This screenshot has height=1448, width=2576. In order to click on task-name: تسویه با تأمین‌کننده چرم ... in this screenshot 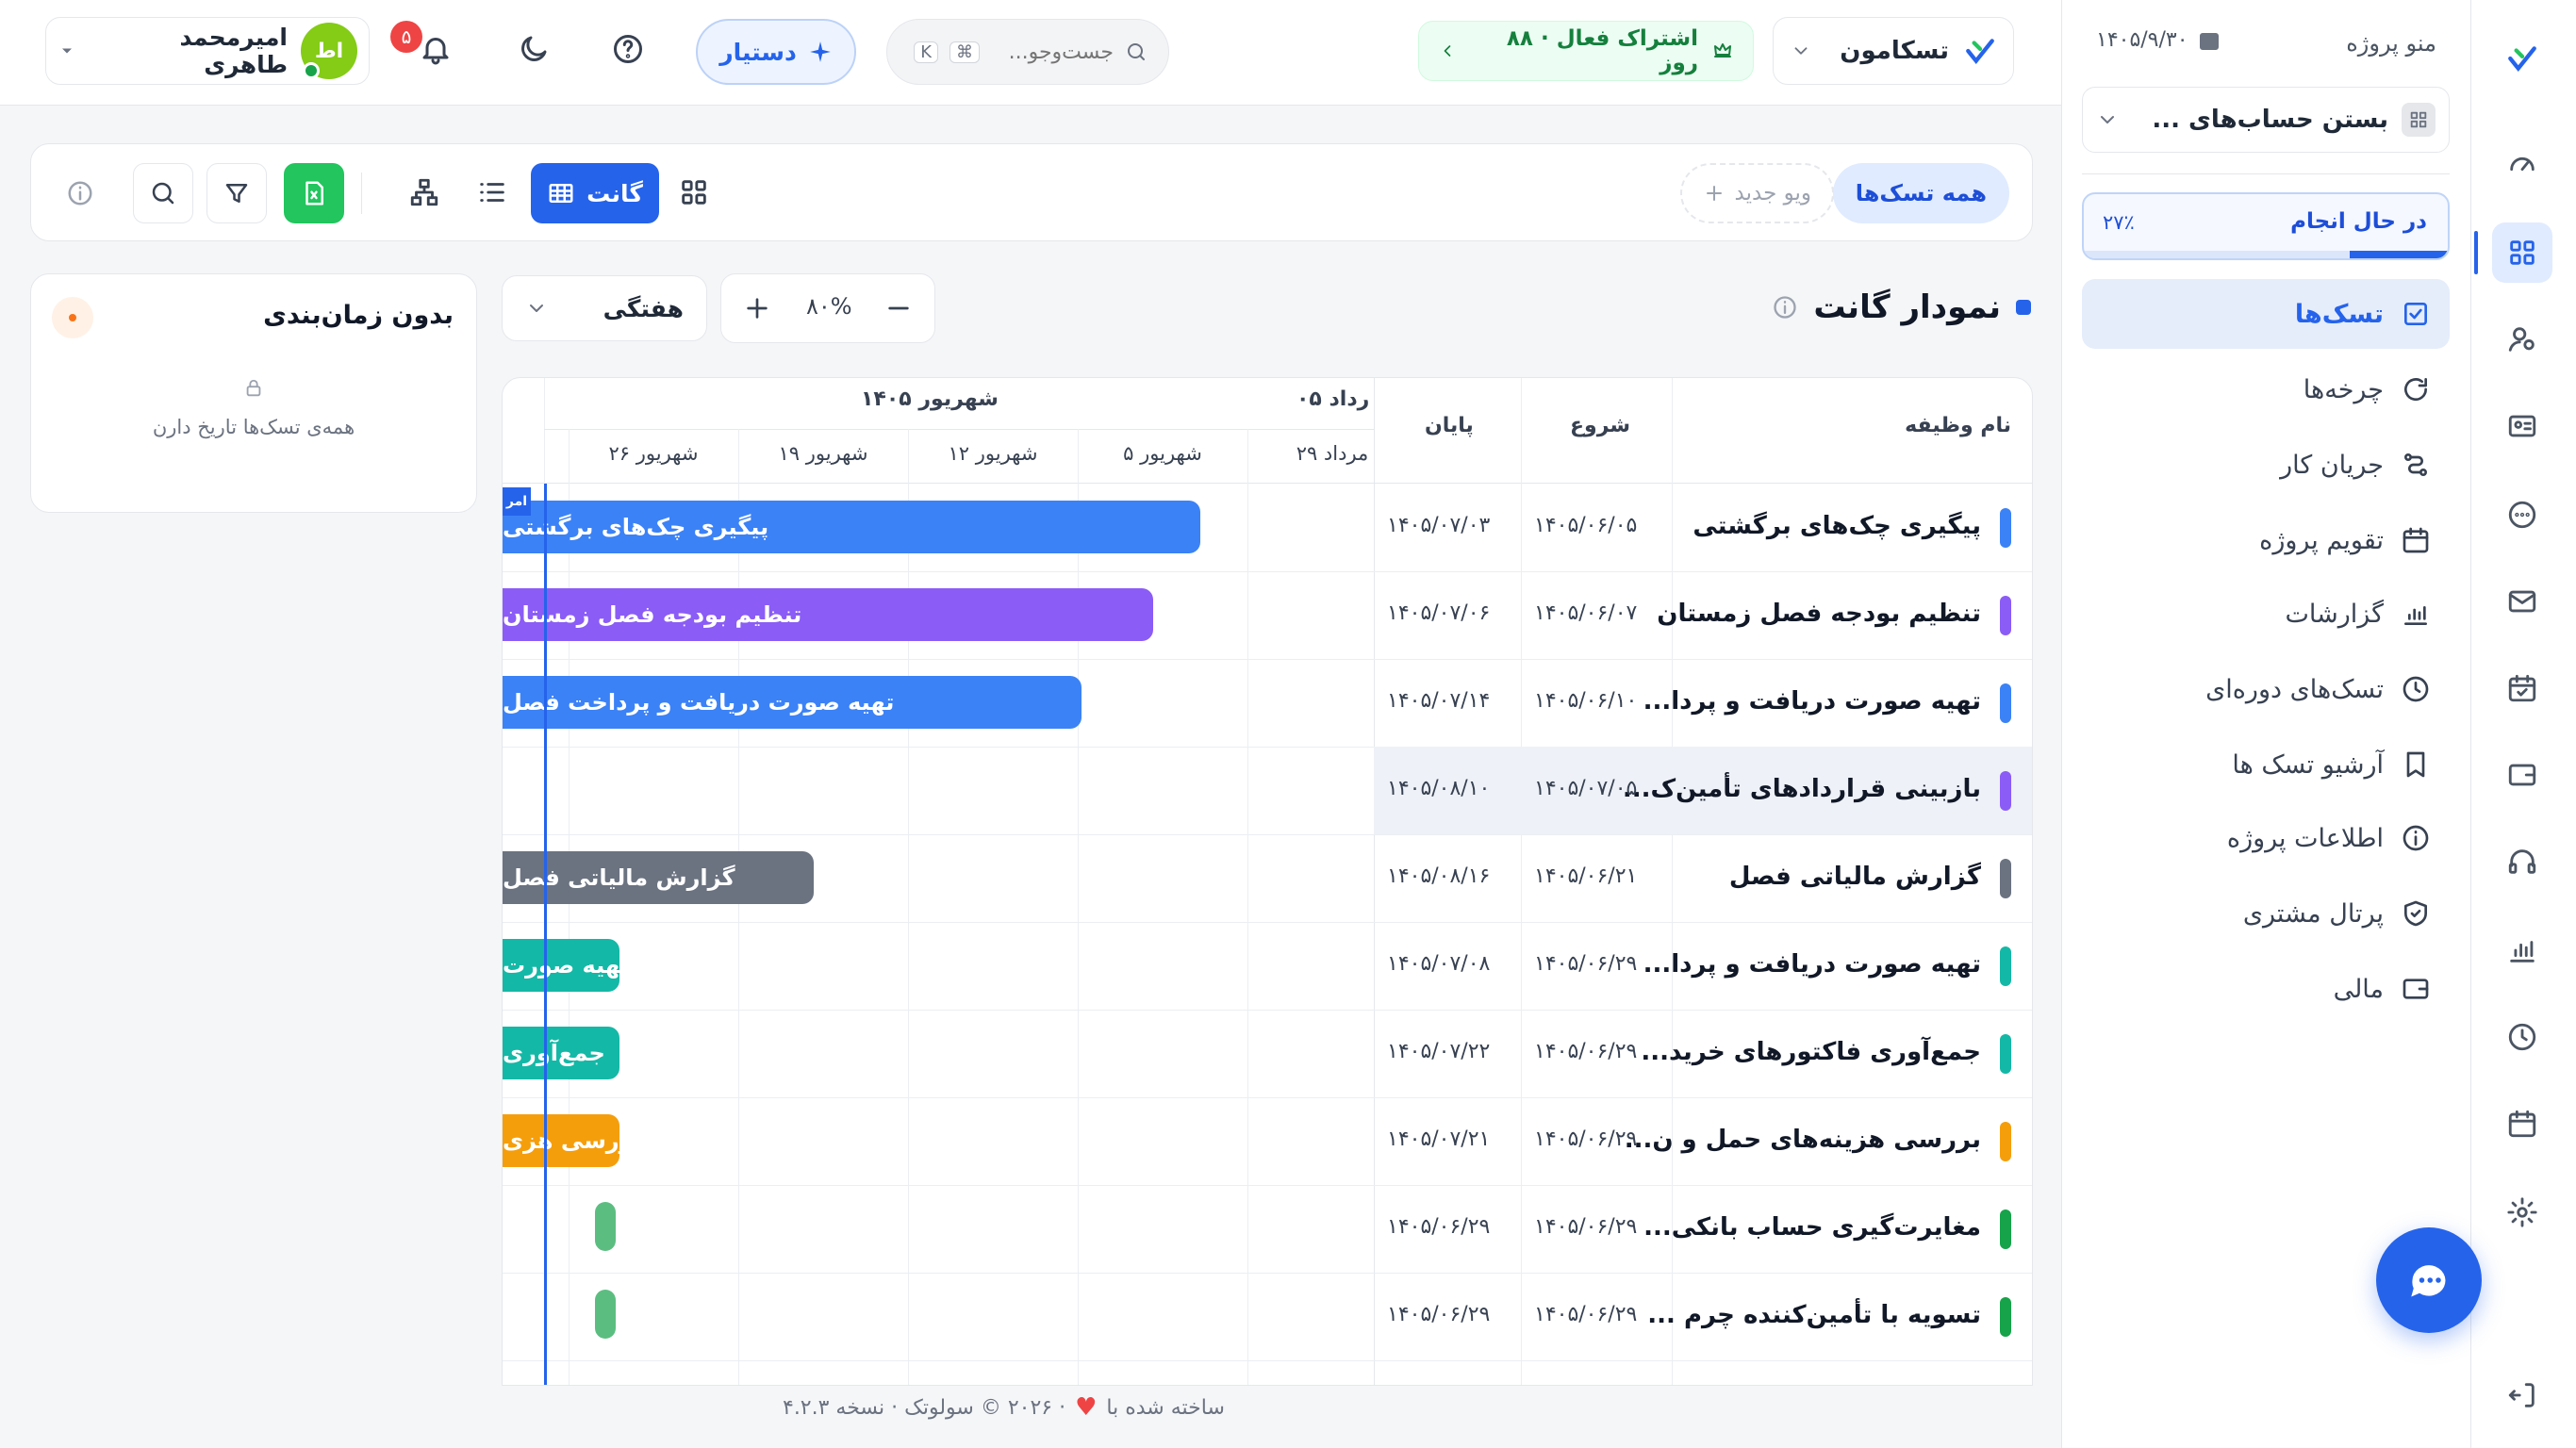, I will do `click(1814, 1315)`.